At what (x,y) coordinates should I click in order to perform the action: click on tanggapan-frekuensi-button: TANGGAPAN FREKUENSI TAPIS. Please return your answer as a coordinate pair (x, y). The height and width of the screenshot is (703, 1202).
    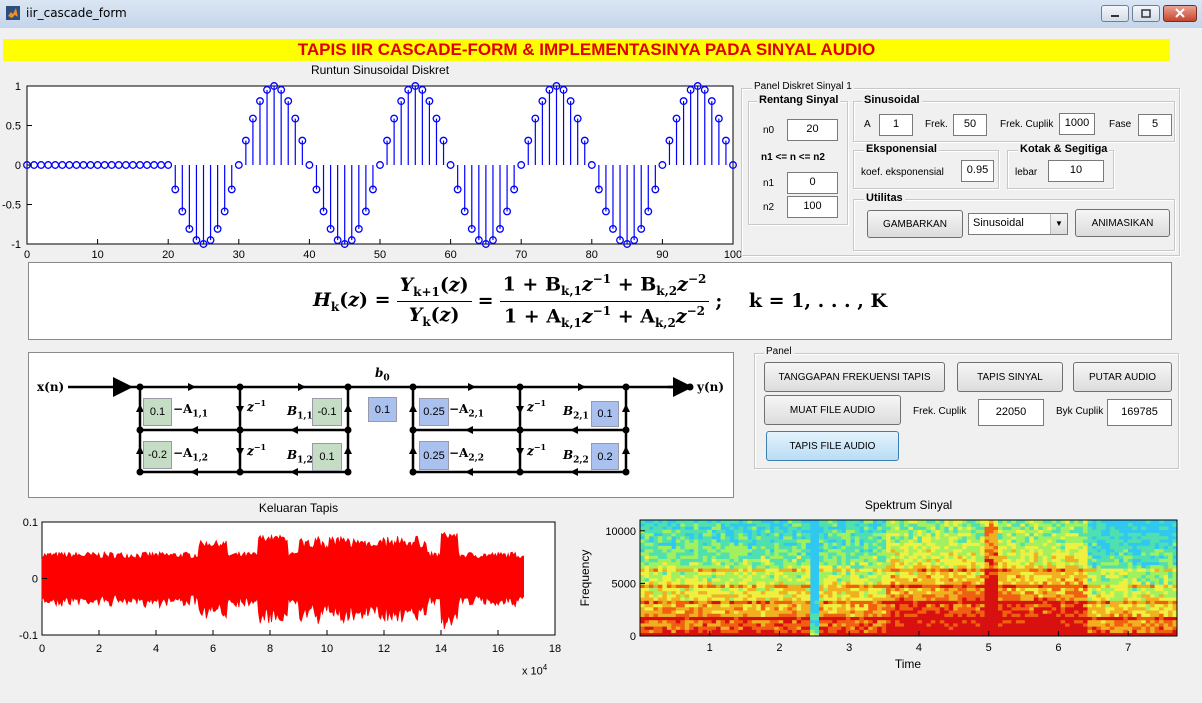
    Looking at the image, I should click on (854, 377).